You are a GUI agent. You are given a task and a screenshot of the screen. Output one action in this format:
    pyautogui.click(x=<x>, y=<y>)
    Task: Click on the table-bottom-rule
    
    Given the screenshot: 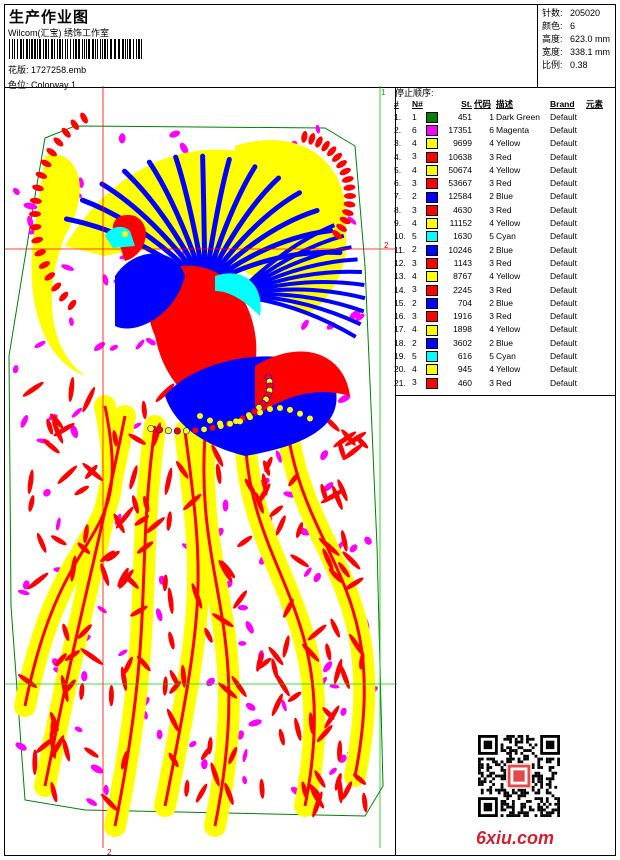 What is the action you would take?
    pyautogui.click(x=505, y=395)
    